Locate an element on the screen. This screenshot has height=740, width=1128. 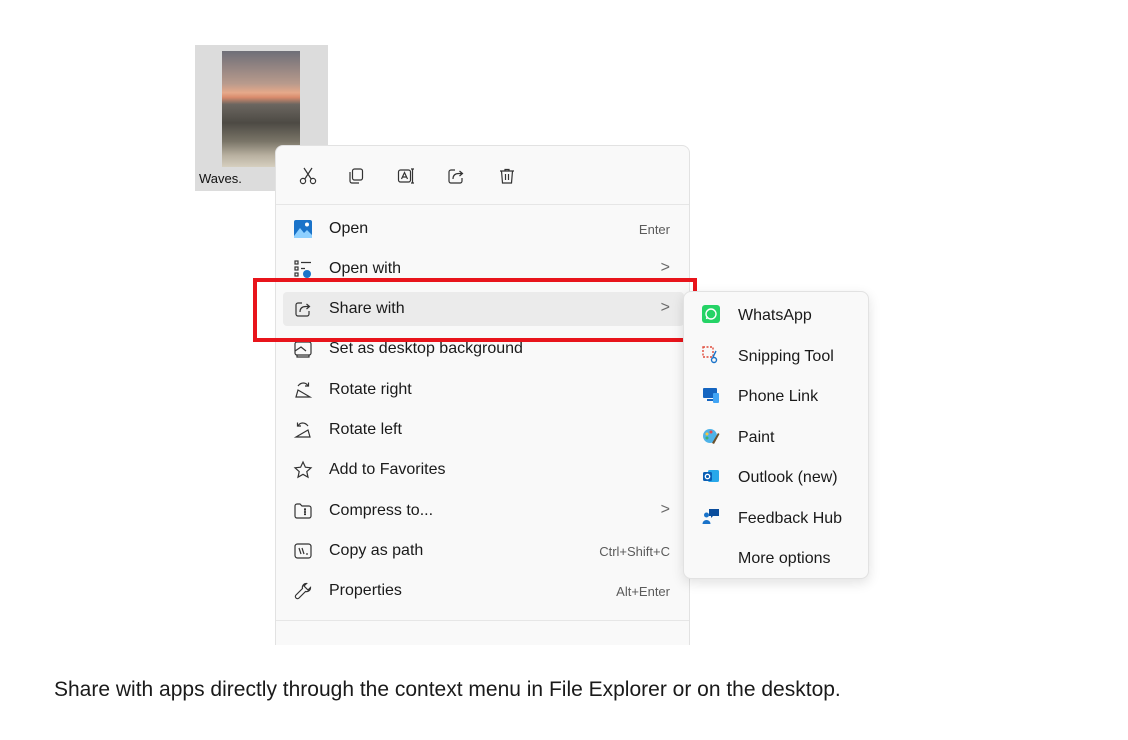
outlook-icon is located at coordinates (711, 476).